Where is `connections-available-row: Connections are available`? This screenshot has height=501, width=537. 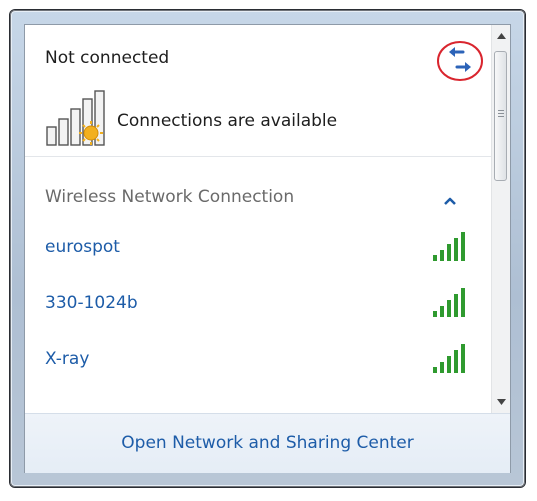
connections-available-row: Connections are available is located at coordinates (265, 119).